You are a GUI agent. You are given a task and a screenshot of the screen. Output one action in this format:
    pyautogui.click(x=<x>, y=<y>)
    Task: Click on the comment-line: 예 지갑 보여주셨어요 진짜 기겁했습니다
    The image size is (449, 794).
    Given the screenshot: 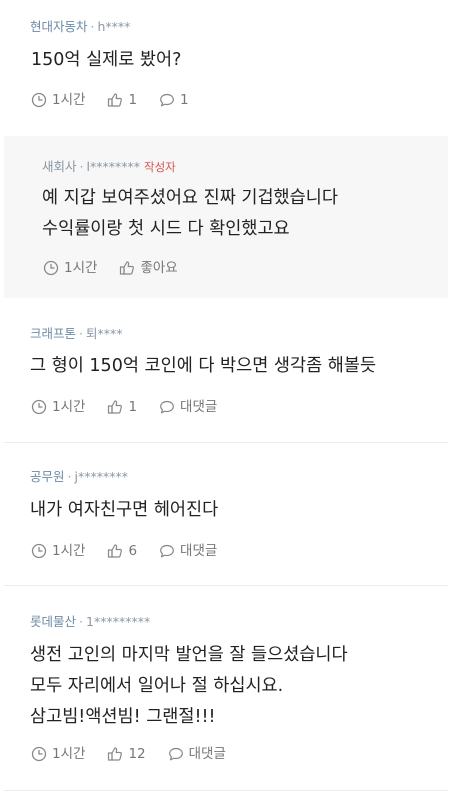 What is the action you would take?
    pyautogui.click(x=190, y=198)
    